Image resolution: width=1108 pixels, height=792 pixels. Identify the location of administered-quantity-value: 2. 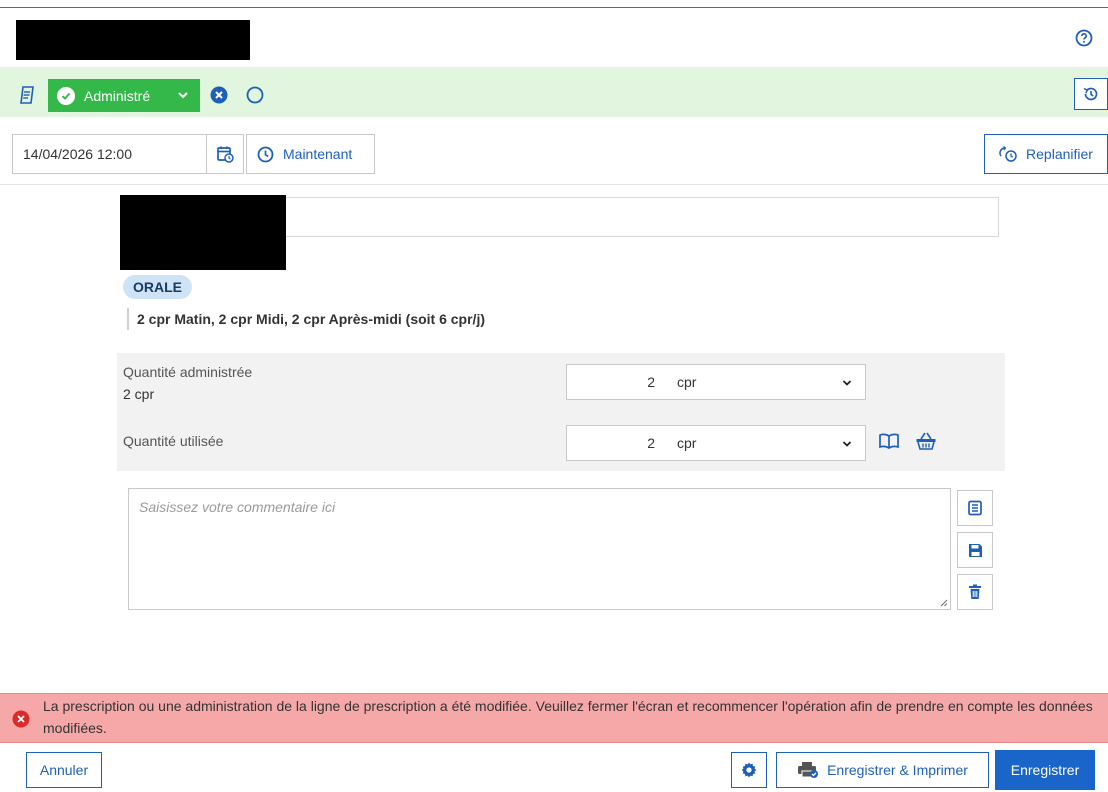
(651, 382).